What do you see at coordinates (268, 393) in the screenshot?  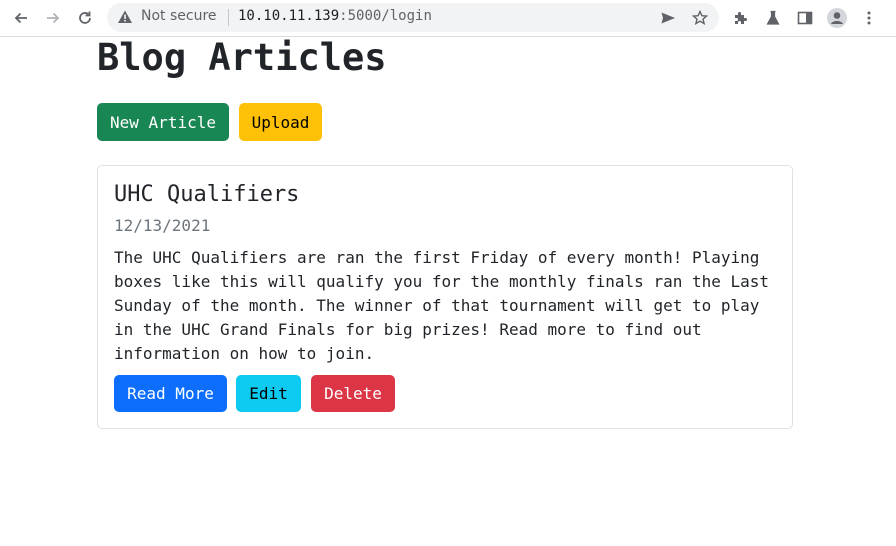 I see `edit-button: Edit` at bounding box center [268, 393].